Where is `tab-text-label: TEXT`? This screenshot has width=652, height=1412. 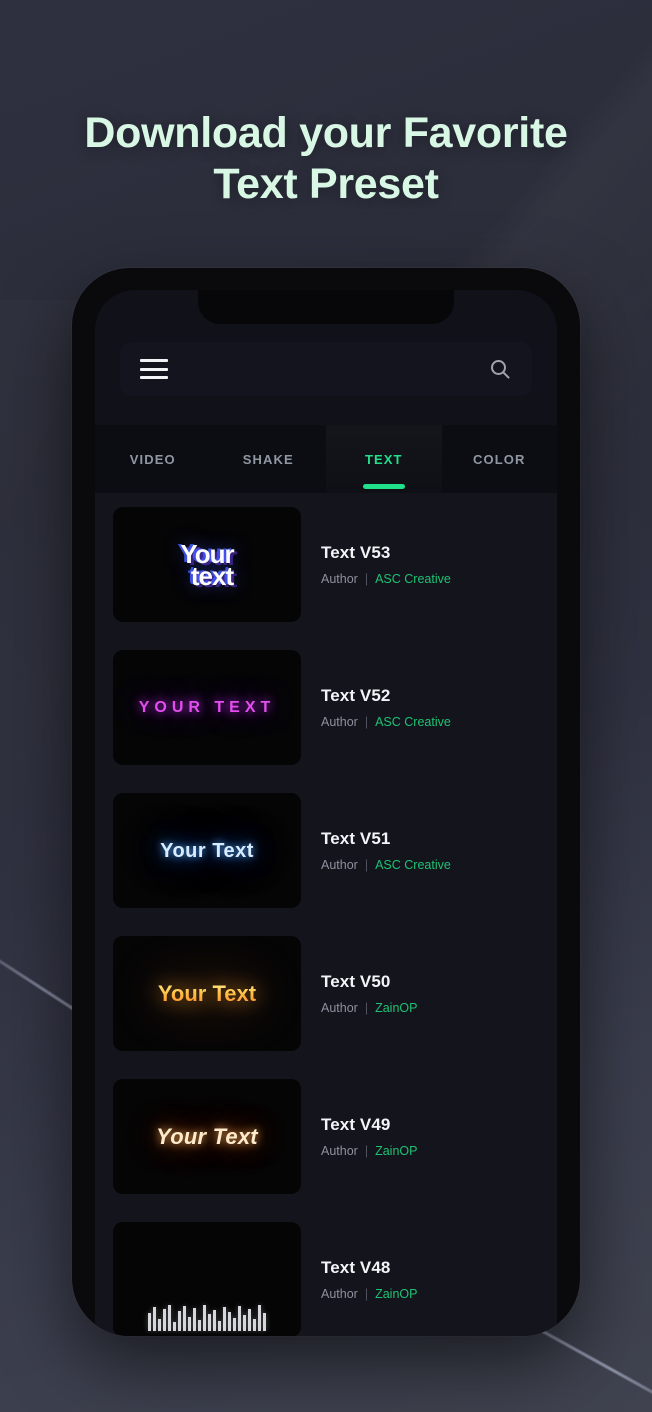
tab-text-label: TEXT is located at coordinates (383, 459).